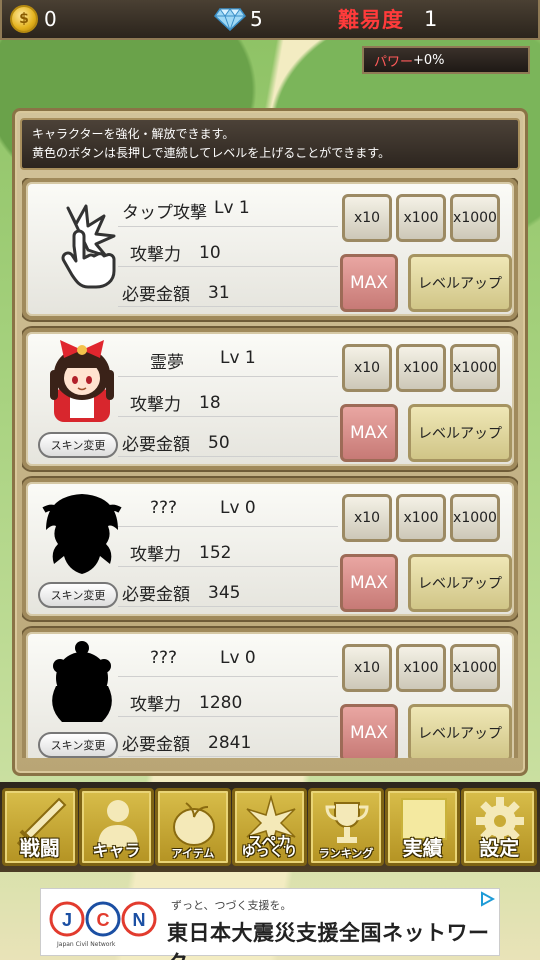 The image size is (540, 960). I want to click on cost-value: 50, so click(219, 442).